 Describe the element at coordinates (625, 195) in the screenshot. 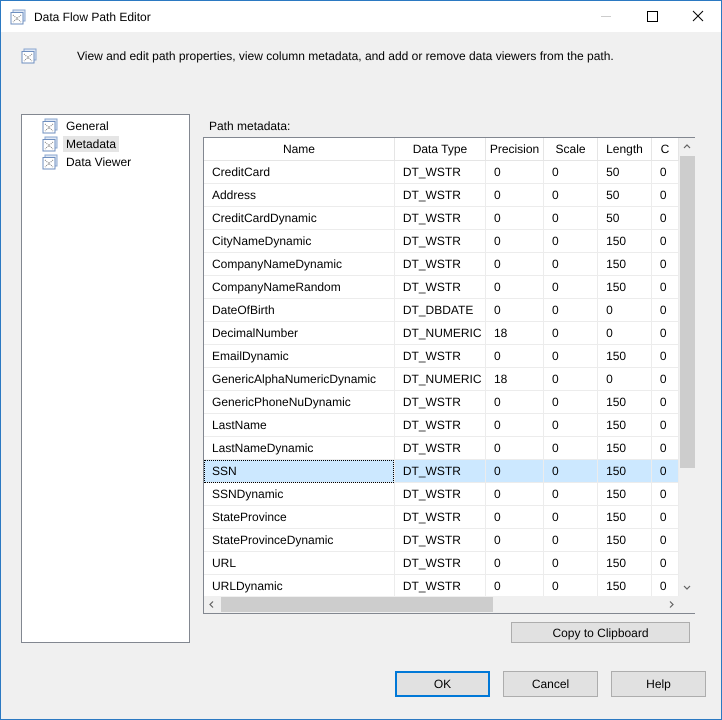

I see `table-cell: 50` at that location.